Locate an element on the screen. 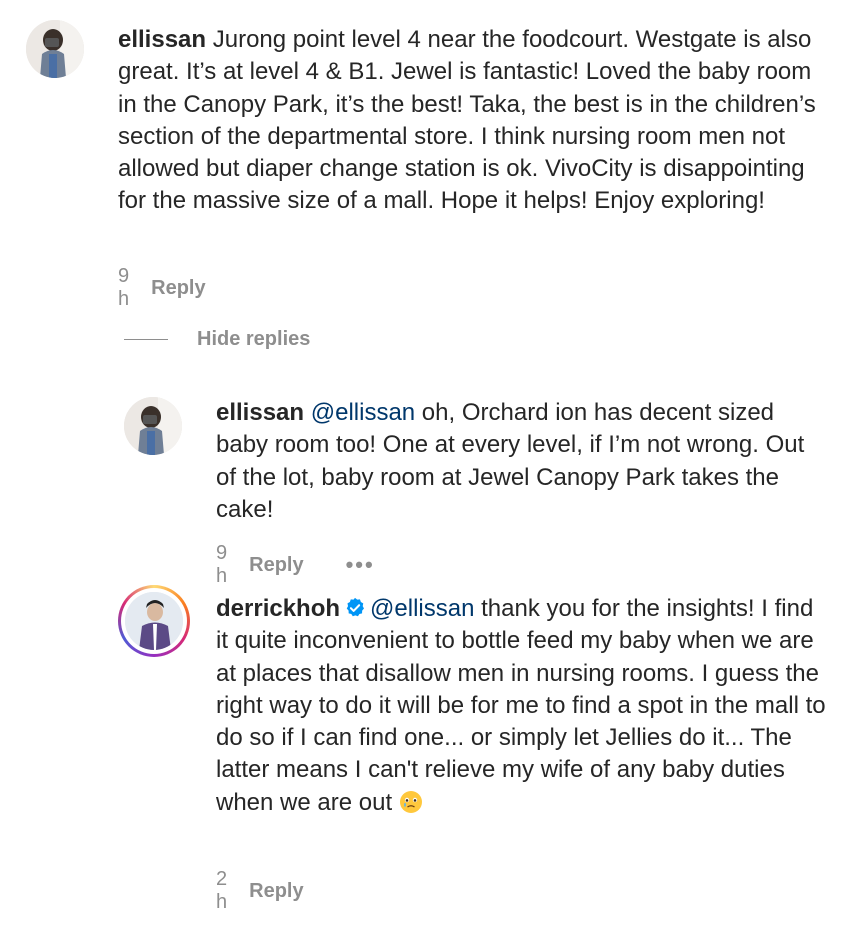  reply-username: ellissan is located at coordinates (260, 412).